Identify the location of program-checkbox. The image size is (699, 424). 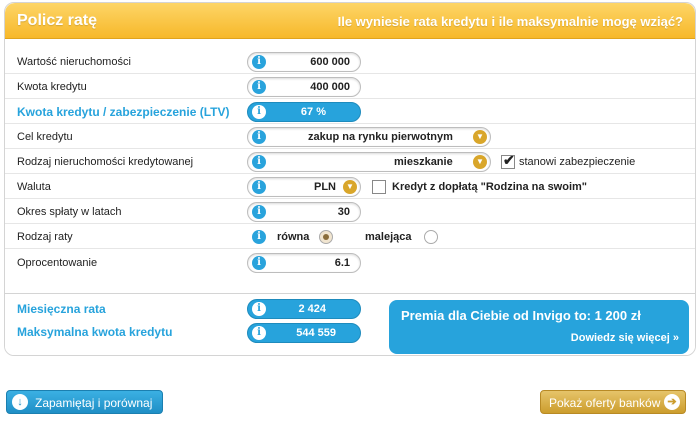
(379, 187).